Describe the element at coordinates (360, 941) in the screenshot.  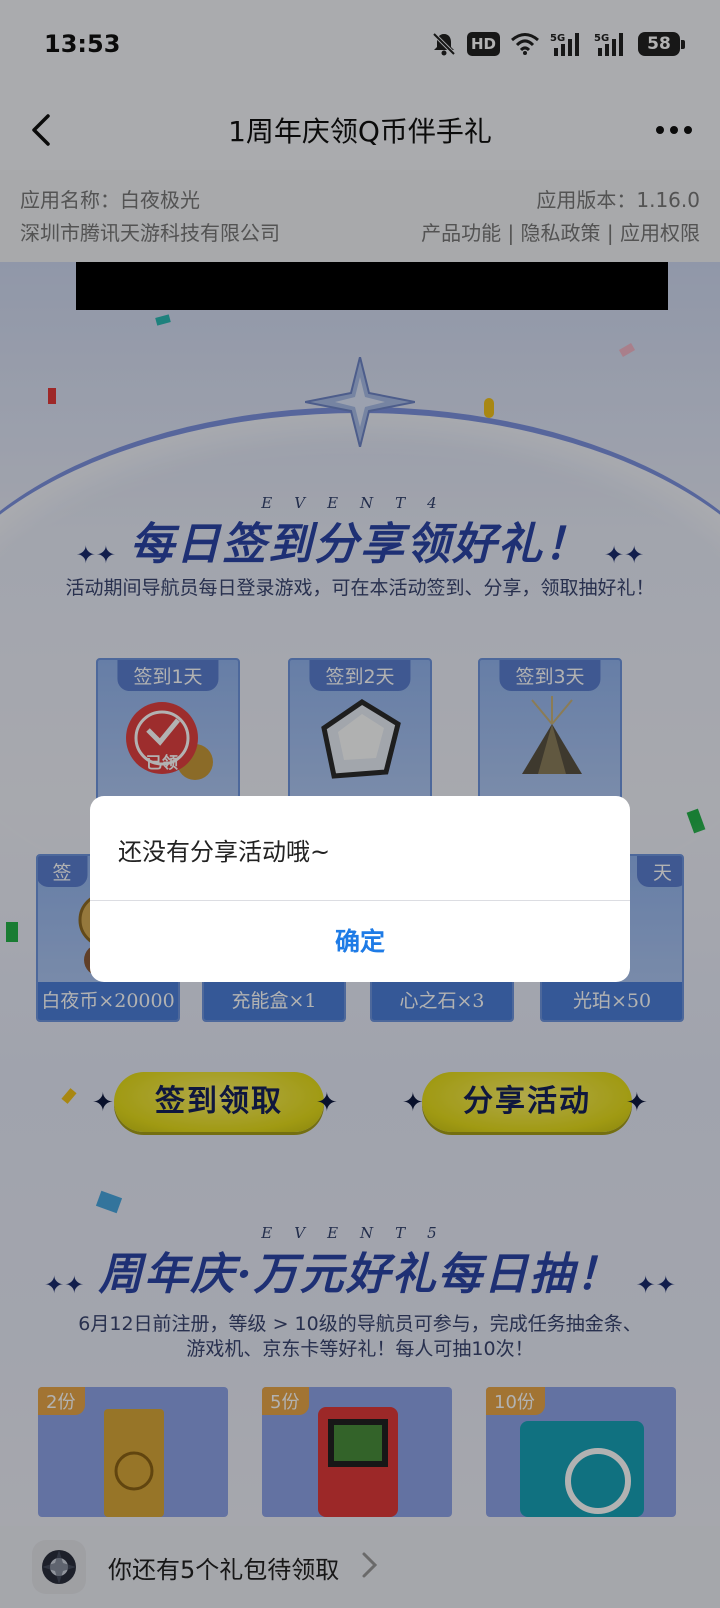
I see `dialog-confirm-button: 确定` at that location.